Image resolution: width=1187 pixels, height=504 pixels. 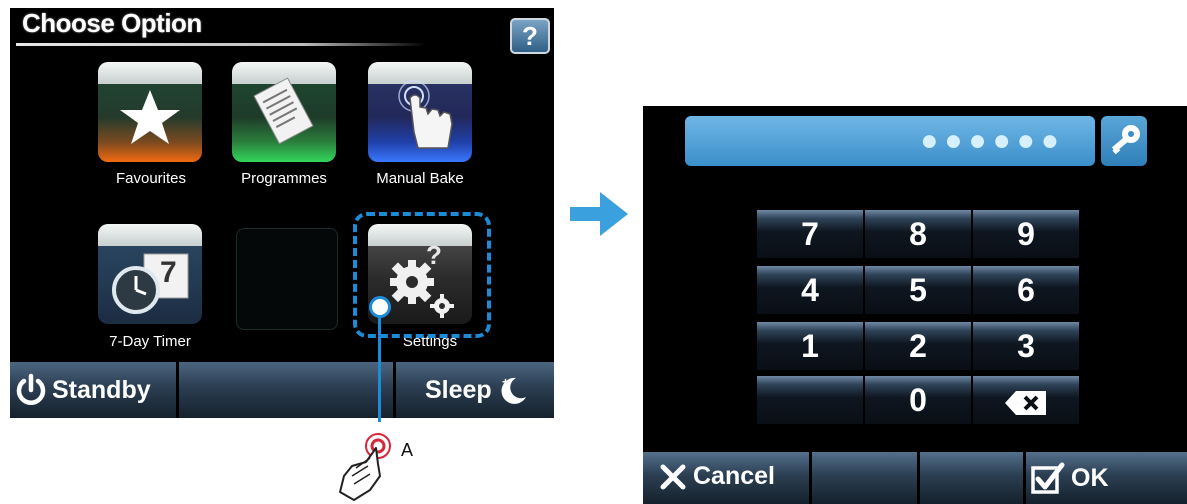 What do you see at coordinates (168, 272) in the screenshot?
I see `calendar-day-number: 7` at bounding box center [168, 272].